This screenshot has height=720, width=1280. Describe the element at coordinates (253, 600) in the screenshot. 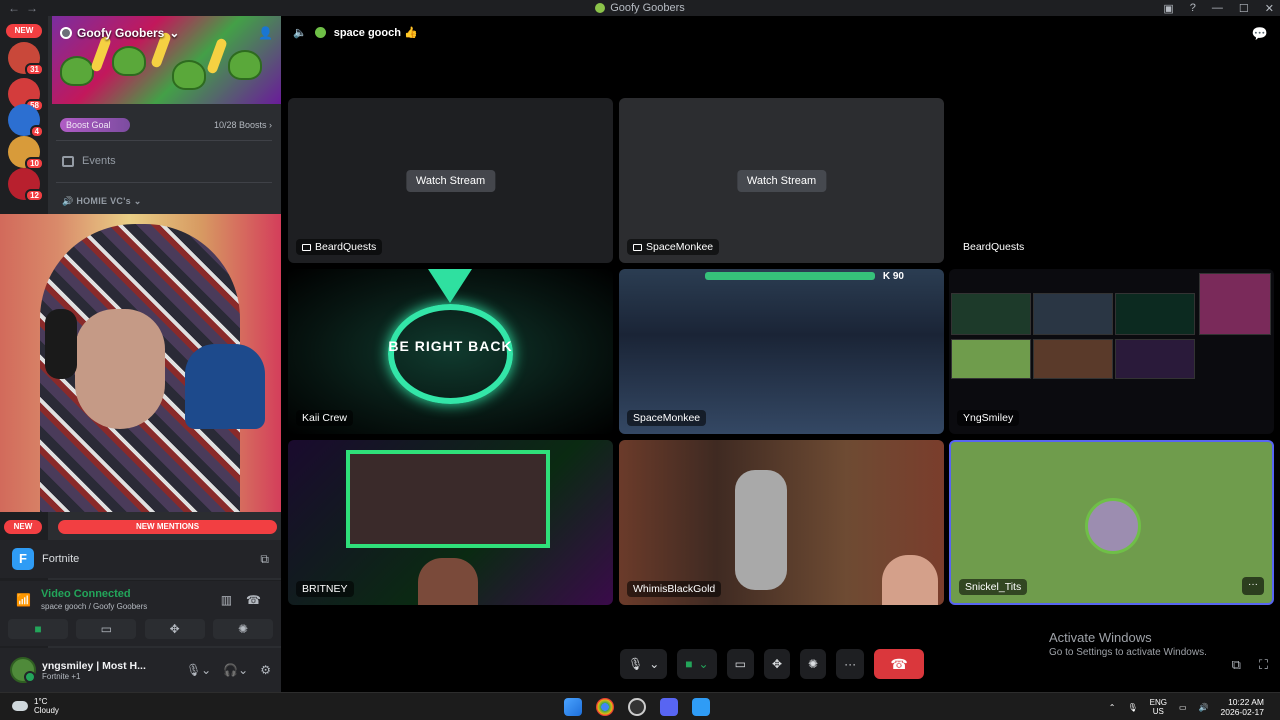

I see `disconnect-icon: ☎` at that location.